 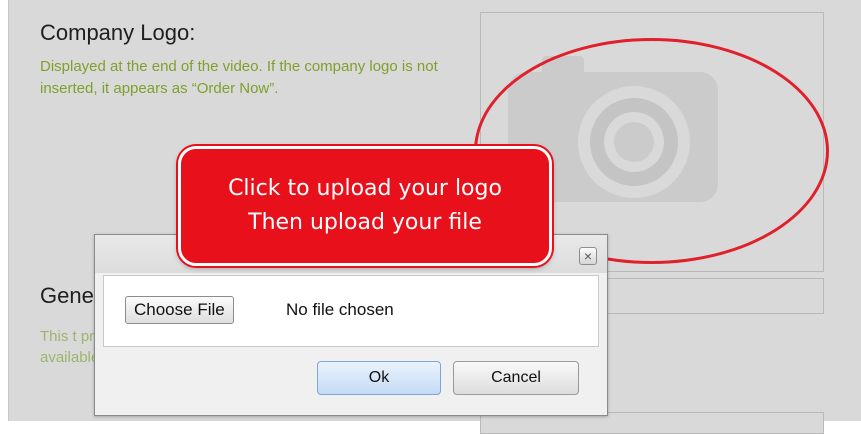 What do you see at coordinates (365, 188) in the screenshot?
I see `callout-line-1: Click to upload your logo` at bounding box center [365, 188].